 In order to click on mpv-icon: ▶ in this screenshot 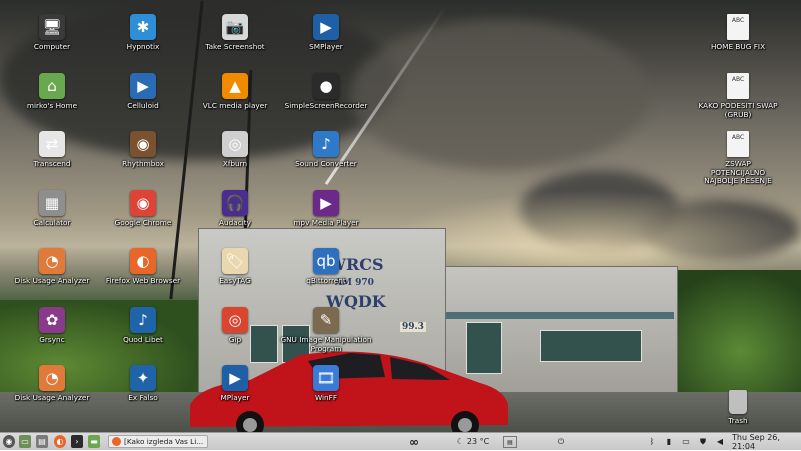, I will do `click(326, 203)`.